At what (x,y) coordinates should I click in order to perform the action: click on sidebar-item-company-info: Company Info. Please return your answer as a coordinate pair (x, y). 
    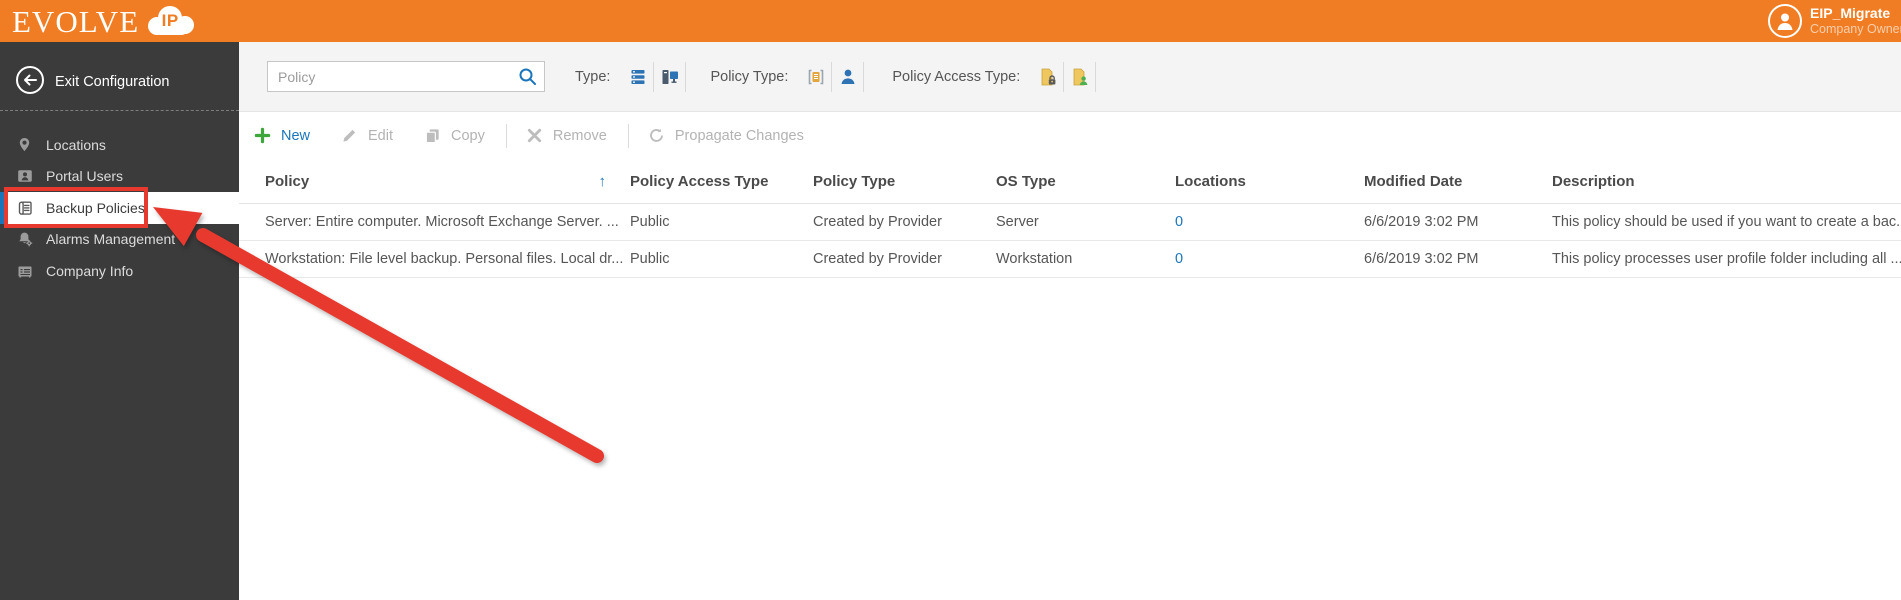
    Looking at the image, I should click on (119, 271).